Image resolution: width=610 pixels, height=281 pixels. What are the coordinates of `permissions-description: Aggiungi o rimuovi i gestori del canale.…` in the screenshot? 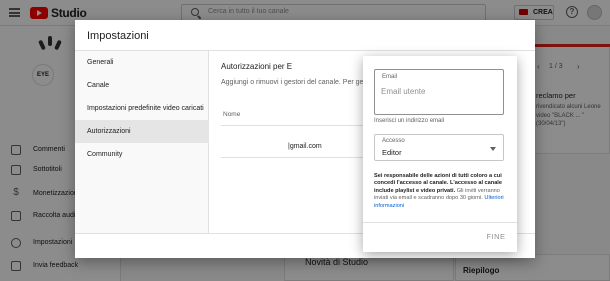 It's located at (301, 82).